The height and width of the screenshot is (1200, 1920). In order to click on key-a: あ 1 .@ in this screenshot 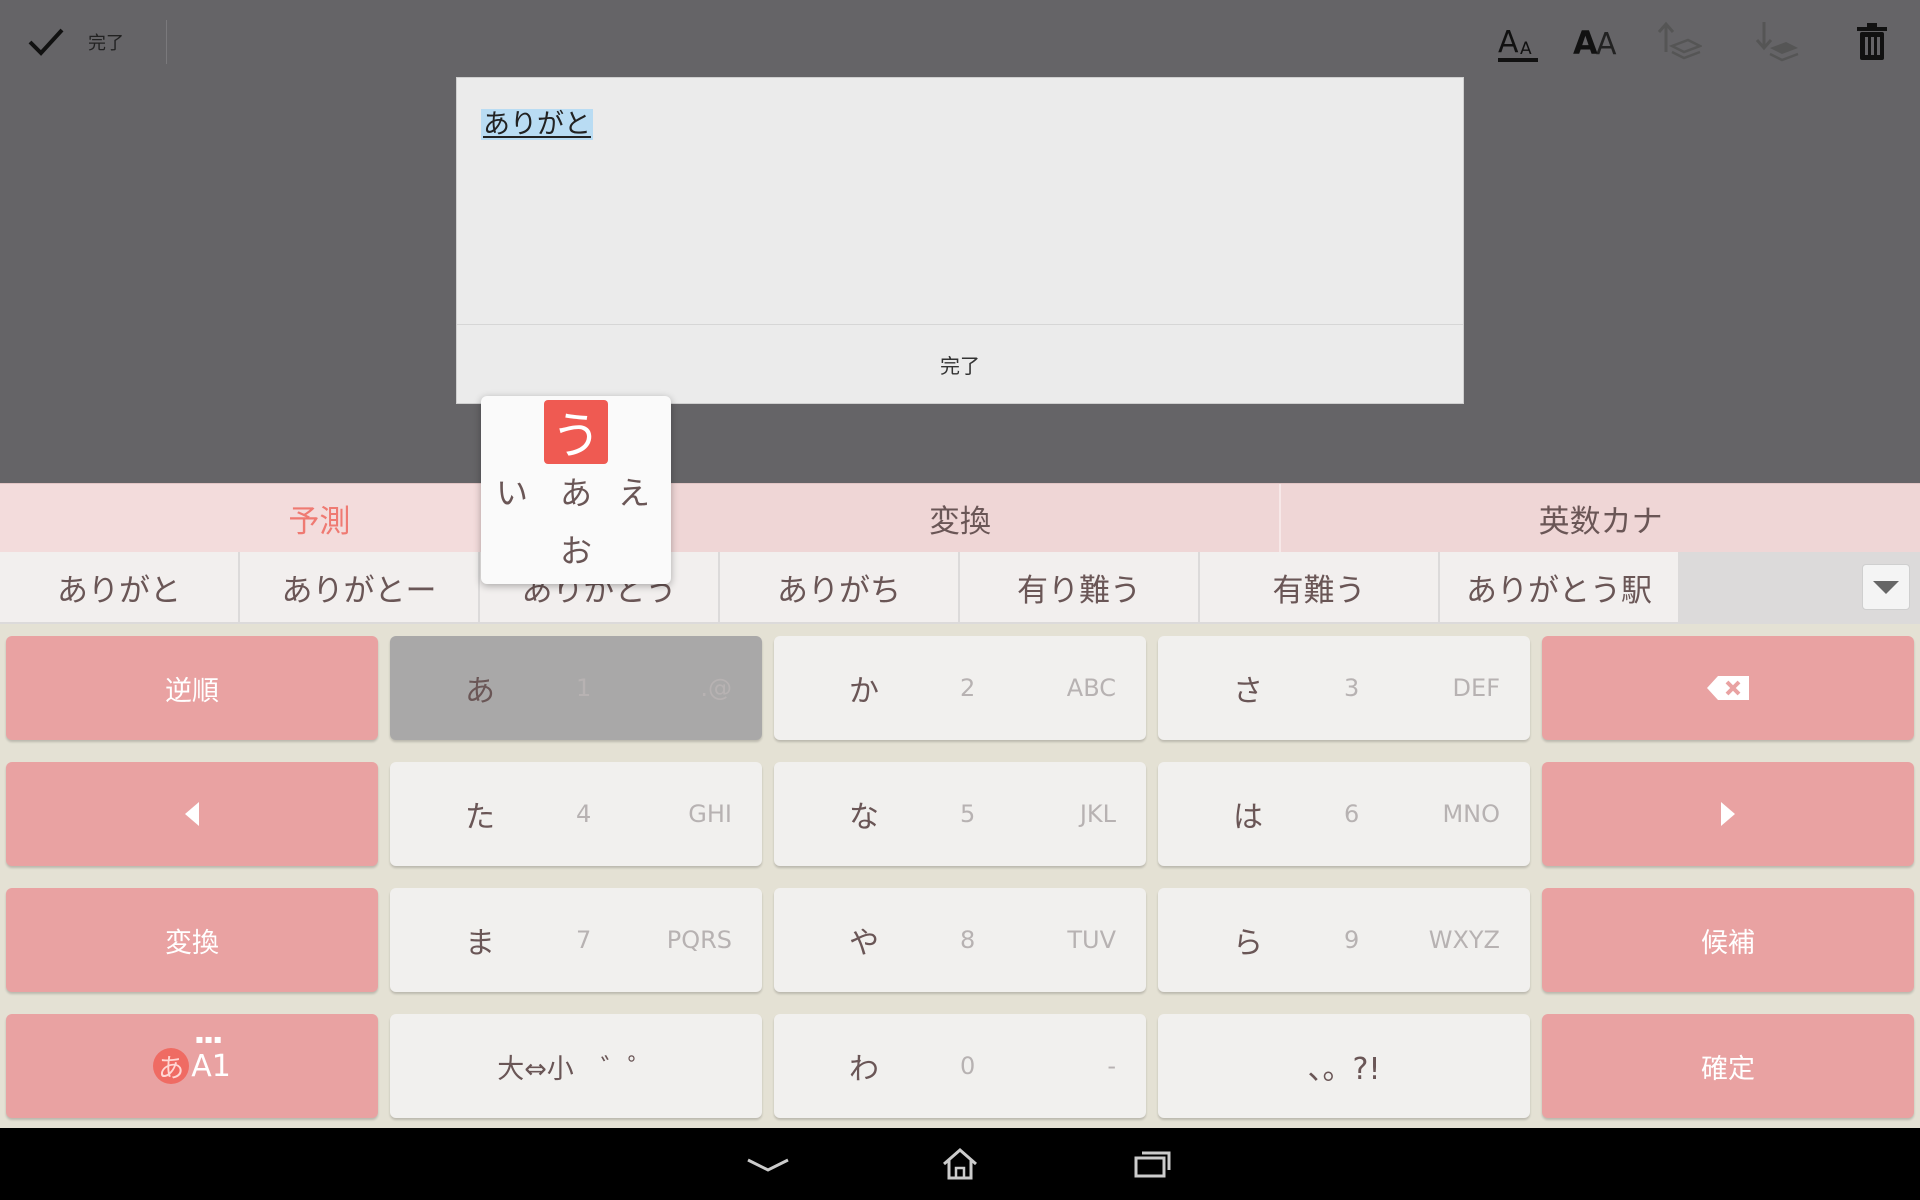, I will do `click(576, 688)`.